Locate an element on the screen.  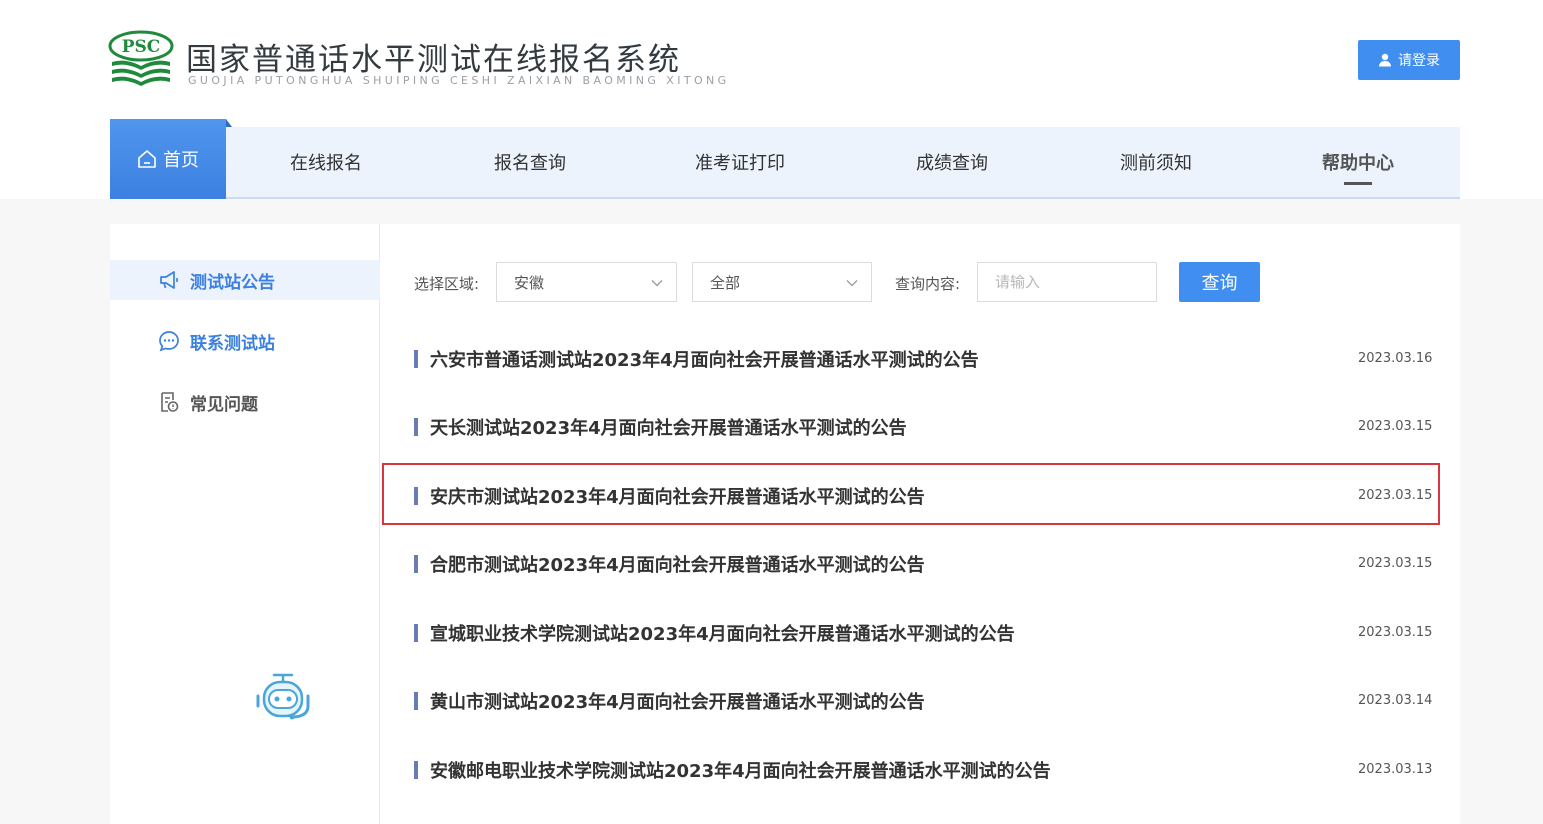
sidebar: 测试站公告 联系测试站 常见问题 is located at coordinates (245, 524).